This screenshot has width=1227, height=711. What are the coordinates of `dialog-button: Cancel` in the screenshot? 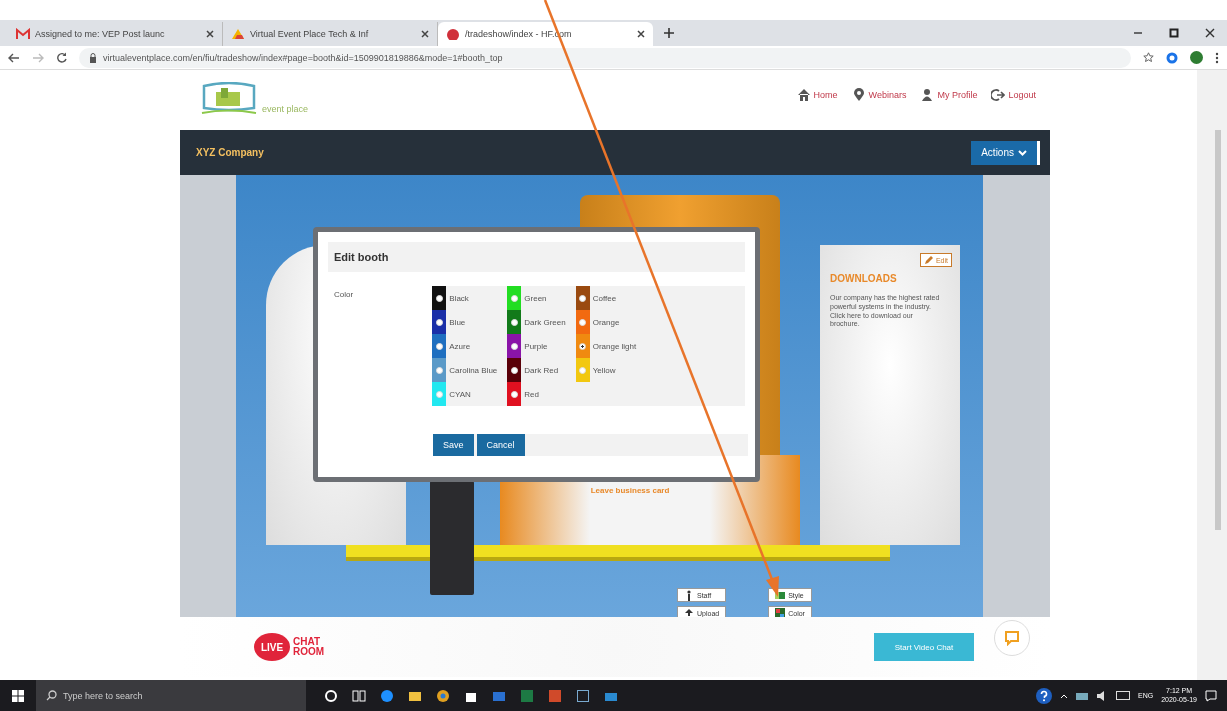 It's located at (500, 445).